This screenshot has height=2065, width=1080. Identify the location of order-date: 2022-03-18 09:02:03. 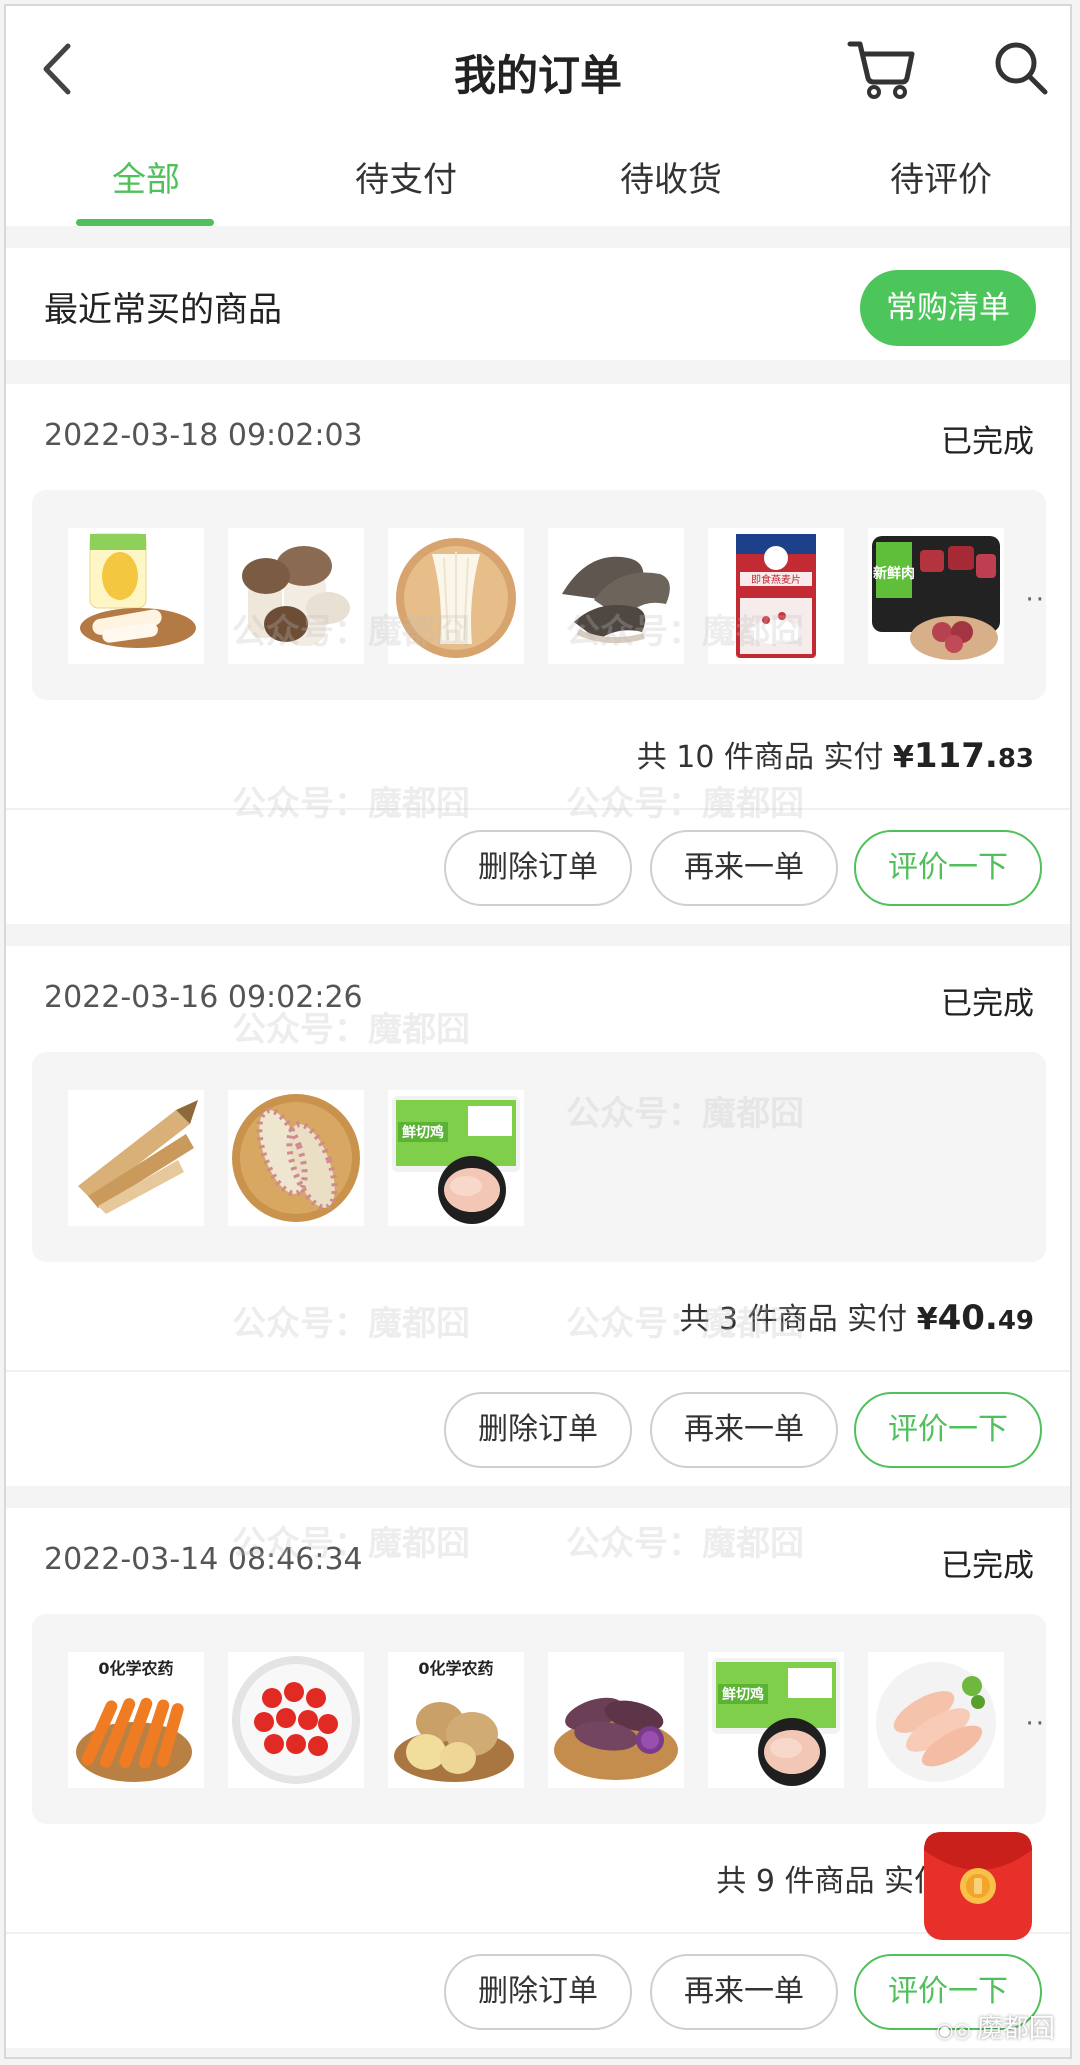
(203, 435).